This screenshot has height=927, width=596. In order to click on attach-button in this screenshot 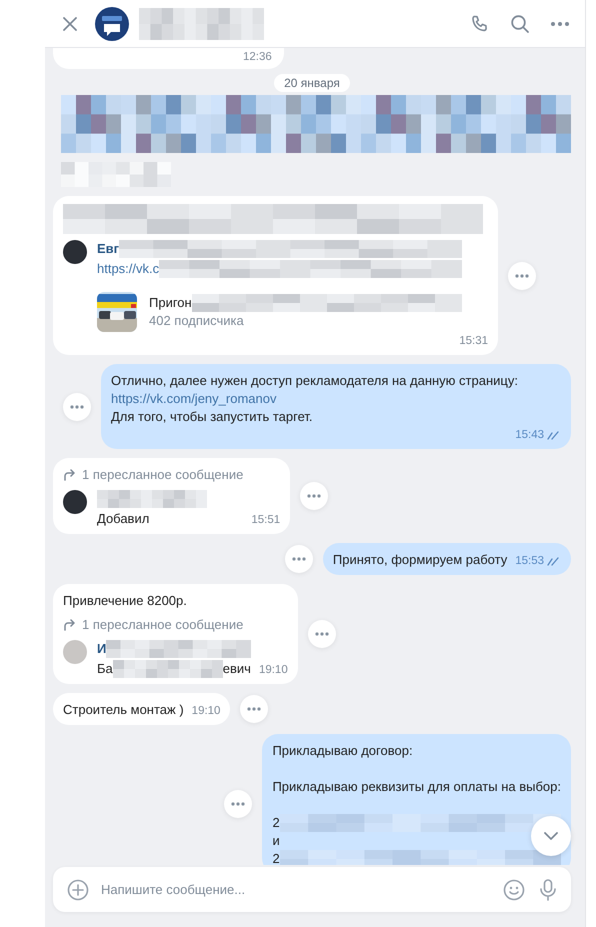, I will do `click(78, 889)`.